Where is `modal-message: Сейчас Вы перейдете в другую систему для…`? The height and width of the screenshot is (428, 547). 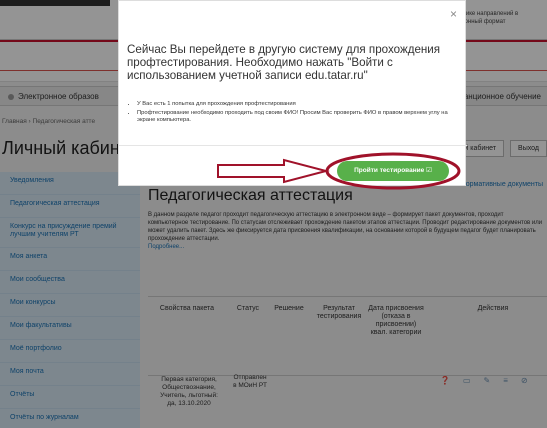 modal-message: Сейчас Вы перейдете в другую систему для… is located at coordinates (284, 62).